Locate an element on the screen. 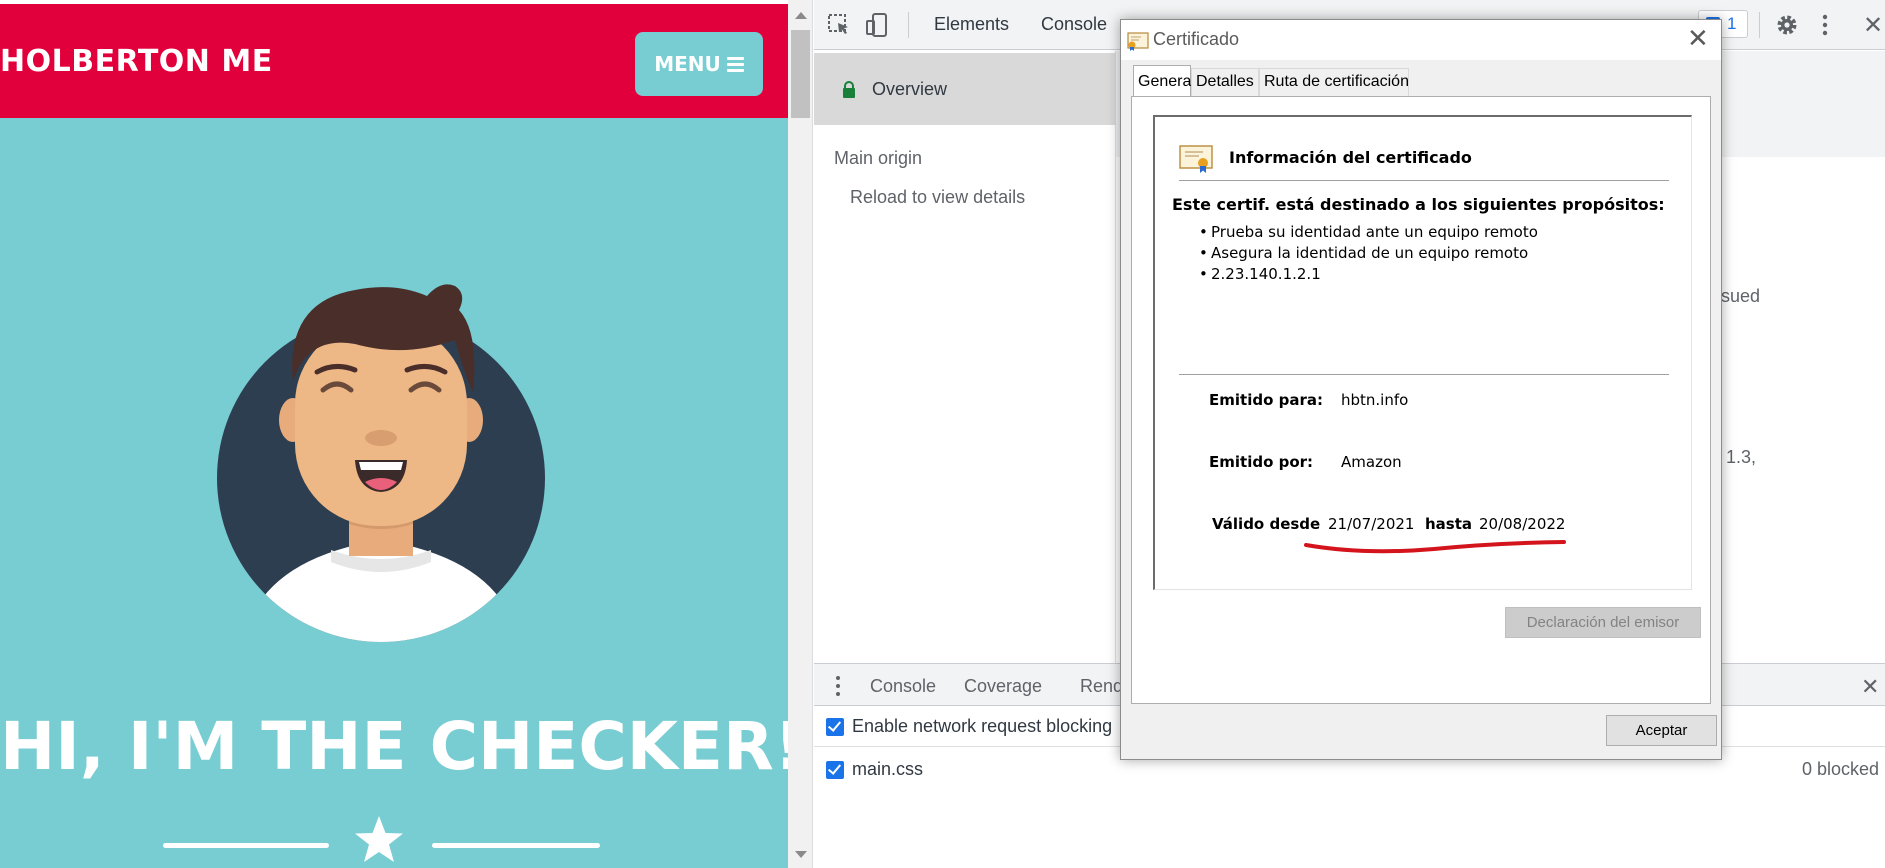 The width and height of the screenshot is (1885, 868). reload-to-view-details: Reload to view details is located at coordinates (937, 197).